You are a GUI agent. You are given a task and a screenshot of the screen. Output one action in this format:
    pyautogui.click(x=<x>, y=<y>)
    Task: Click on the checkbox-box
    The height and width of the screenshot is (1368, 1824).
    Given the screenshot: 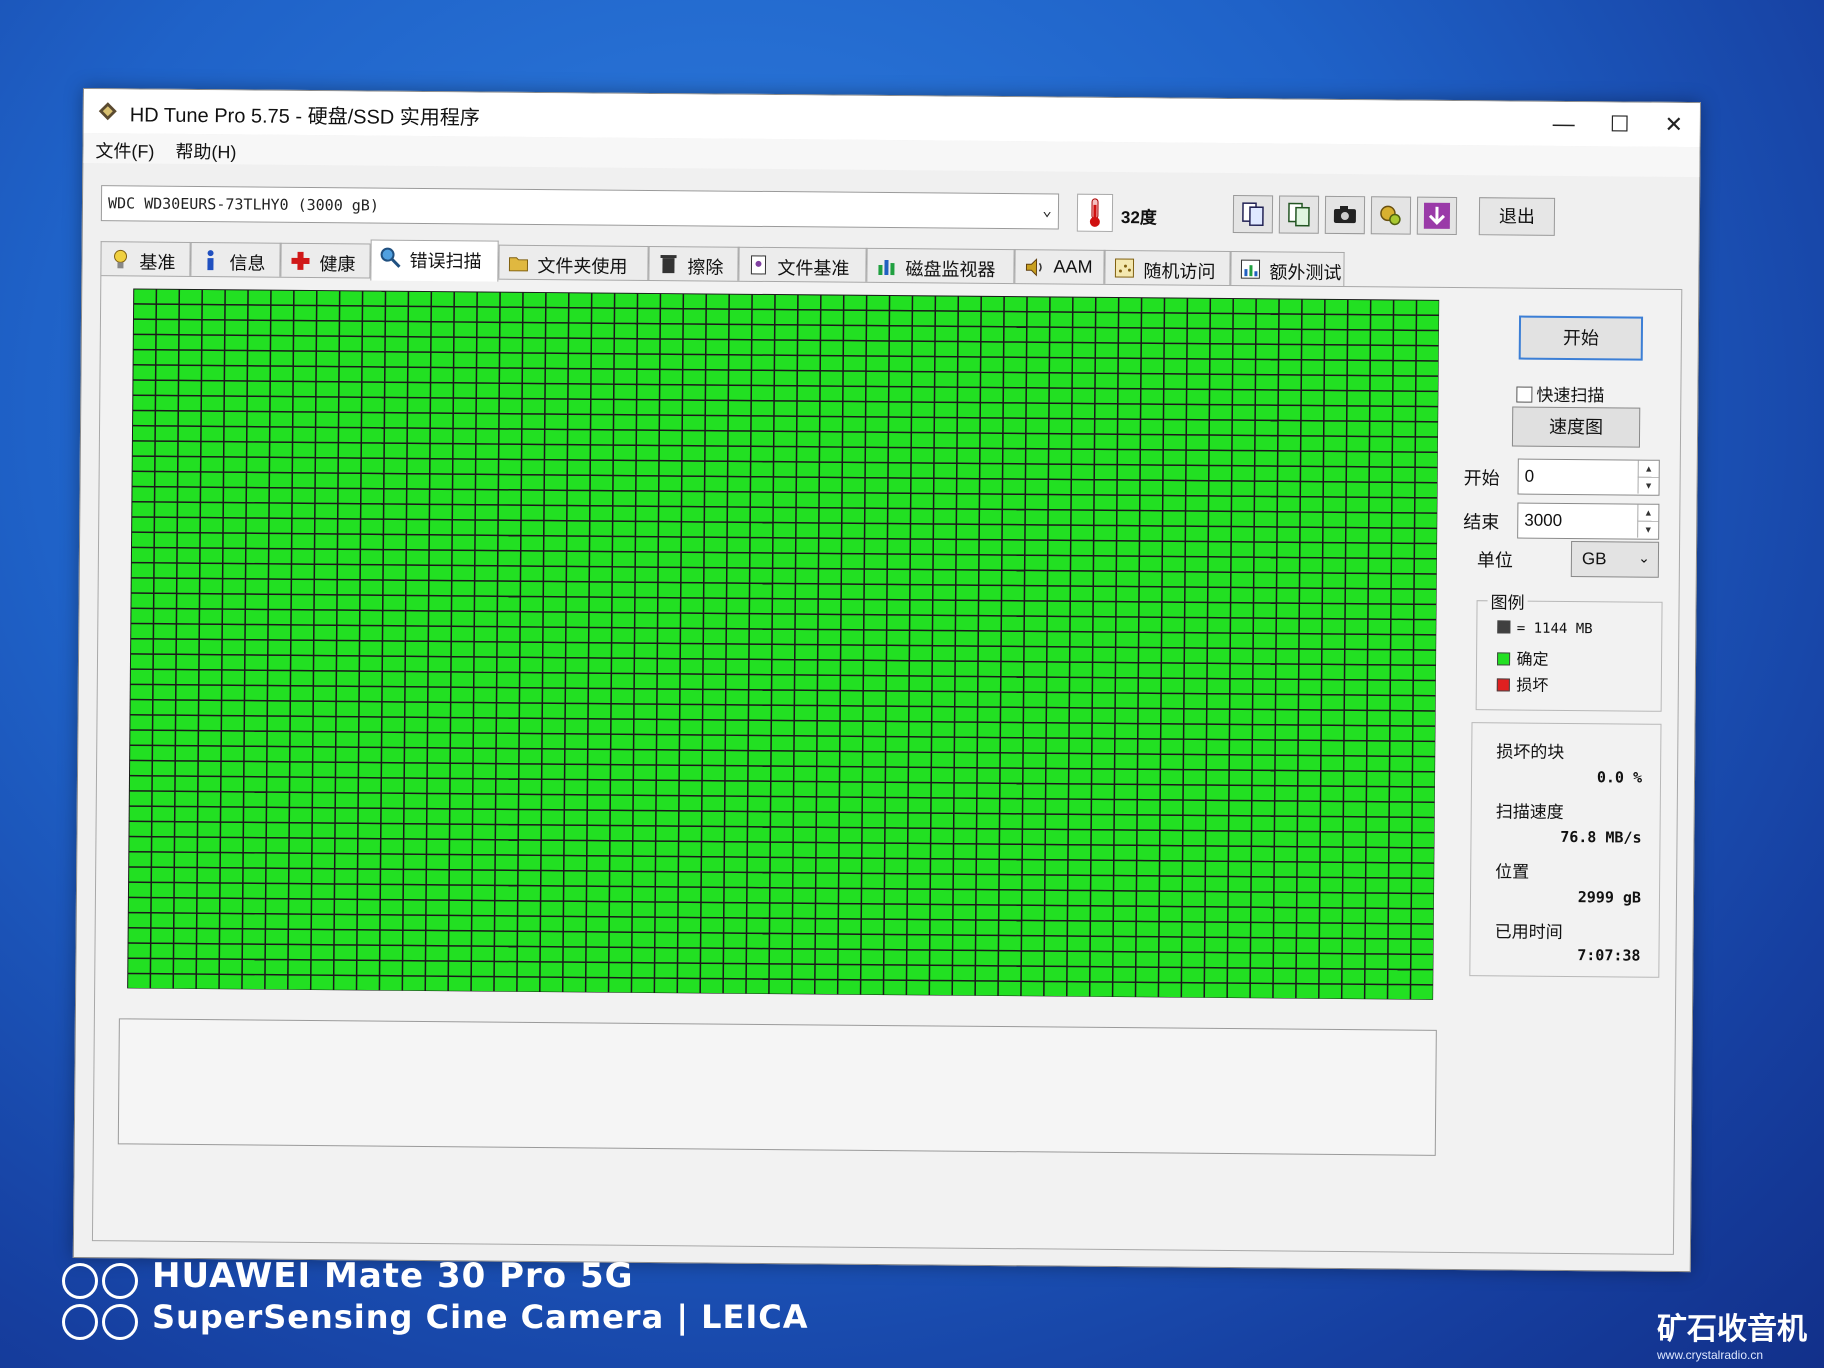 What is the action you would take?
    pyautogui.click(x=1524, y=394)
    